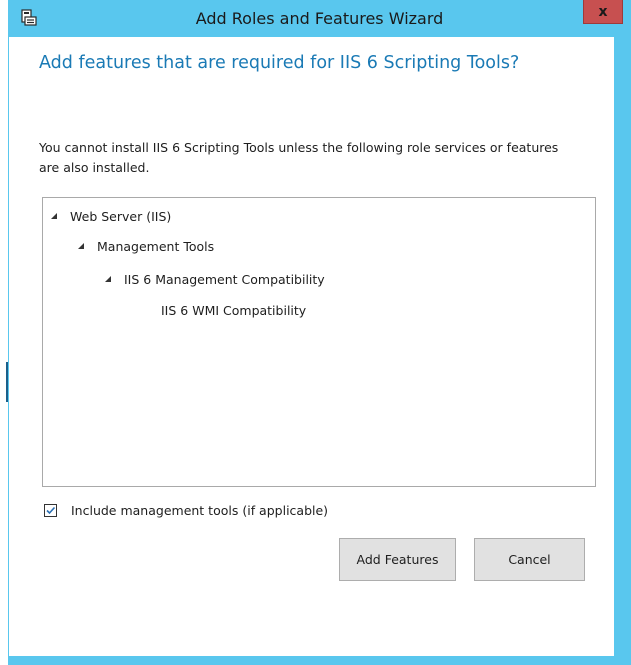 The width and height of the screenshot is (631, 665). Describe the element at coordinates (121, 216) in the screenshot. I see `tree-item-label: Web Server (IIS)` at that location.